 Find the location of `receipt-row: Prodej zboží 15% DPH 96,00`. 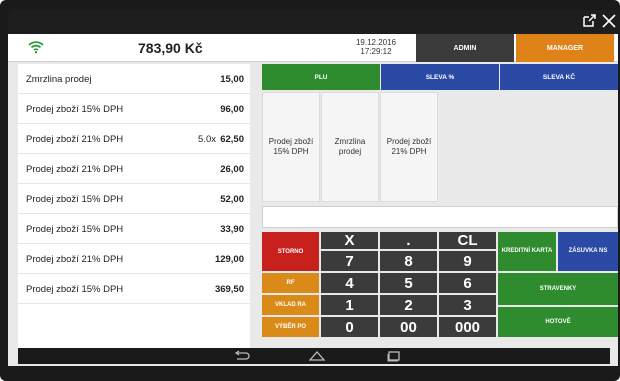

receipt-row: Prodej zboží 15% DPH 96,00 is located at coordinates (134, 109).